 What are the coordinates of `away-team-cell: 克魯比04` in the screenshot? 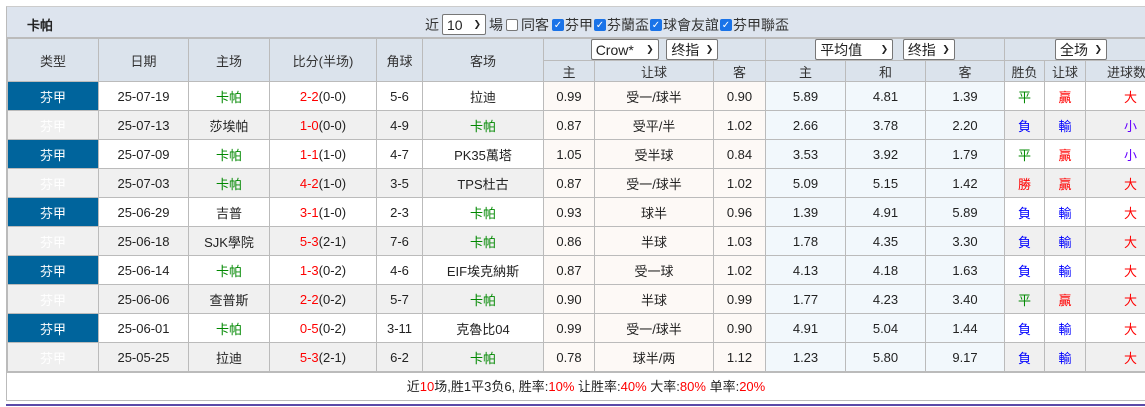 It's located at (483, 328).